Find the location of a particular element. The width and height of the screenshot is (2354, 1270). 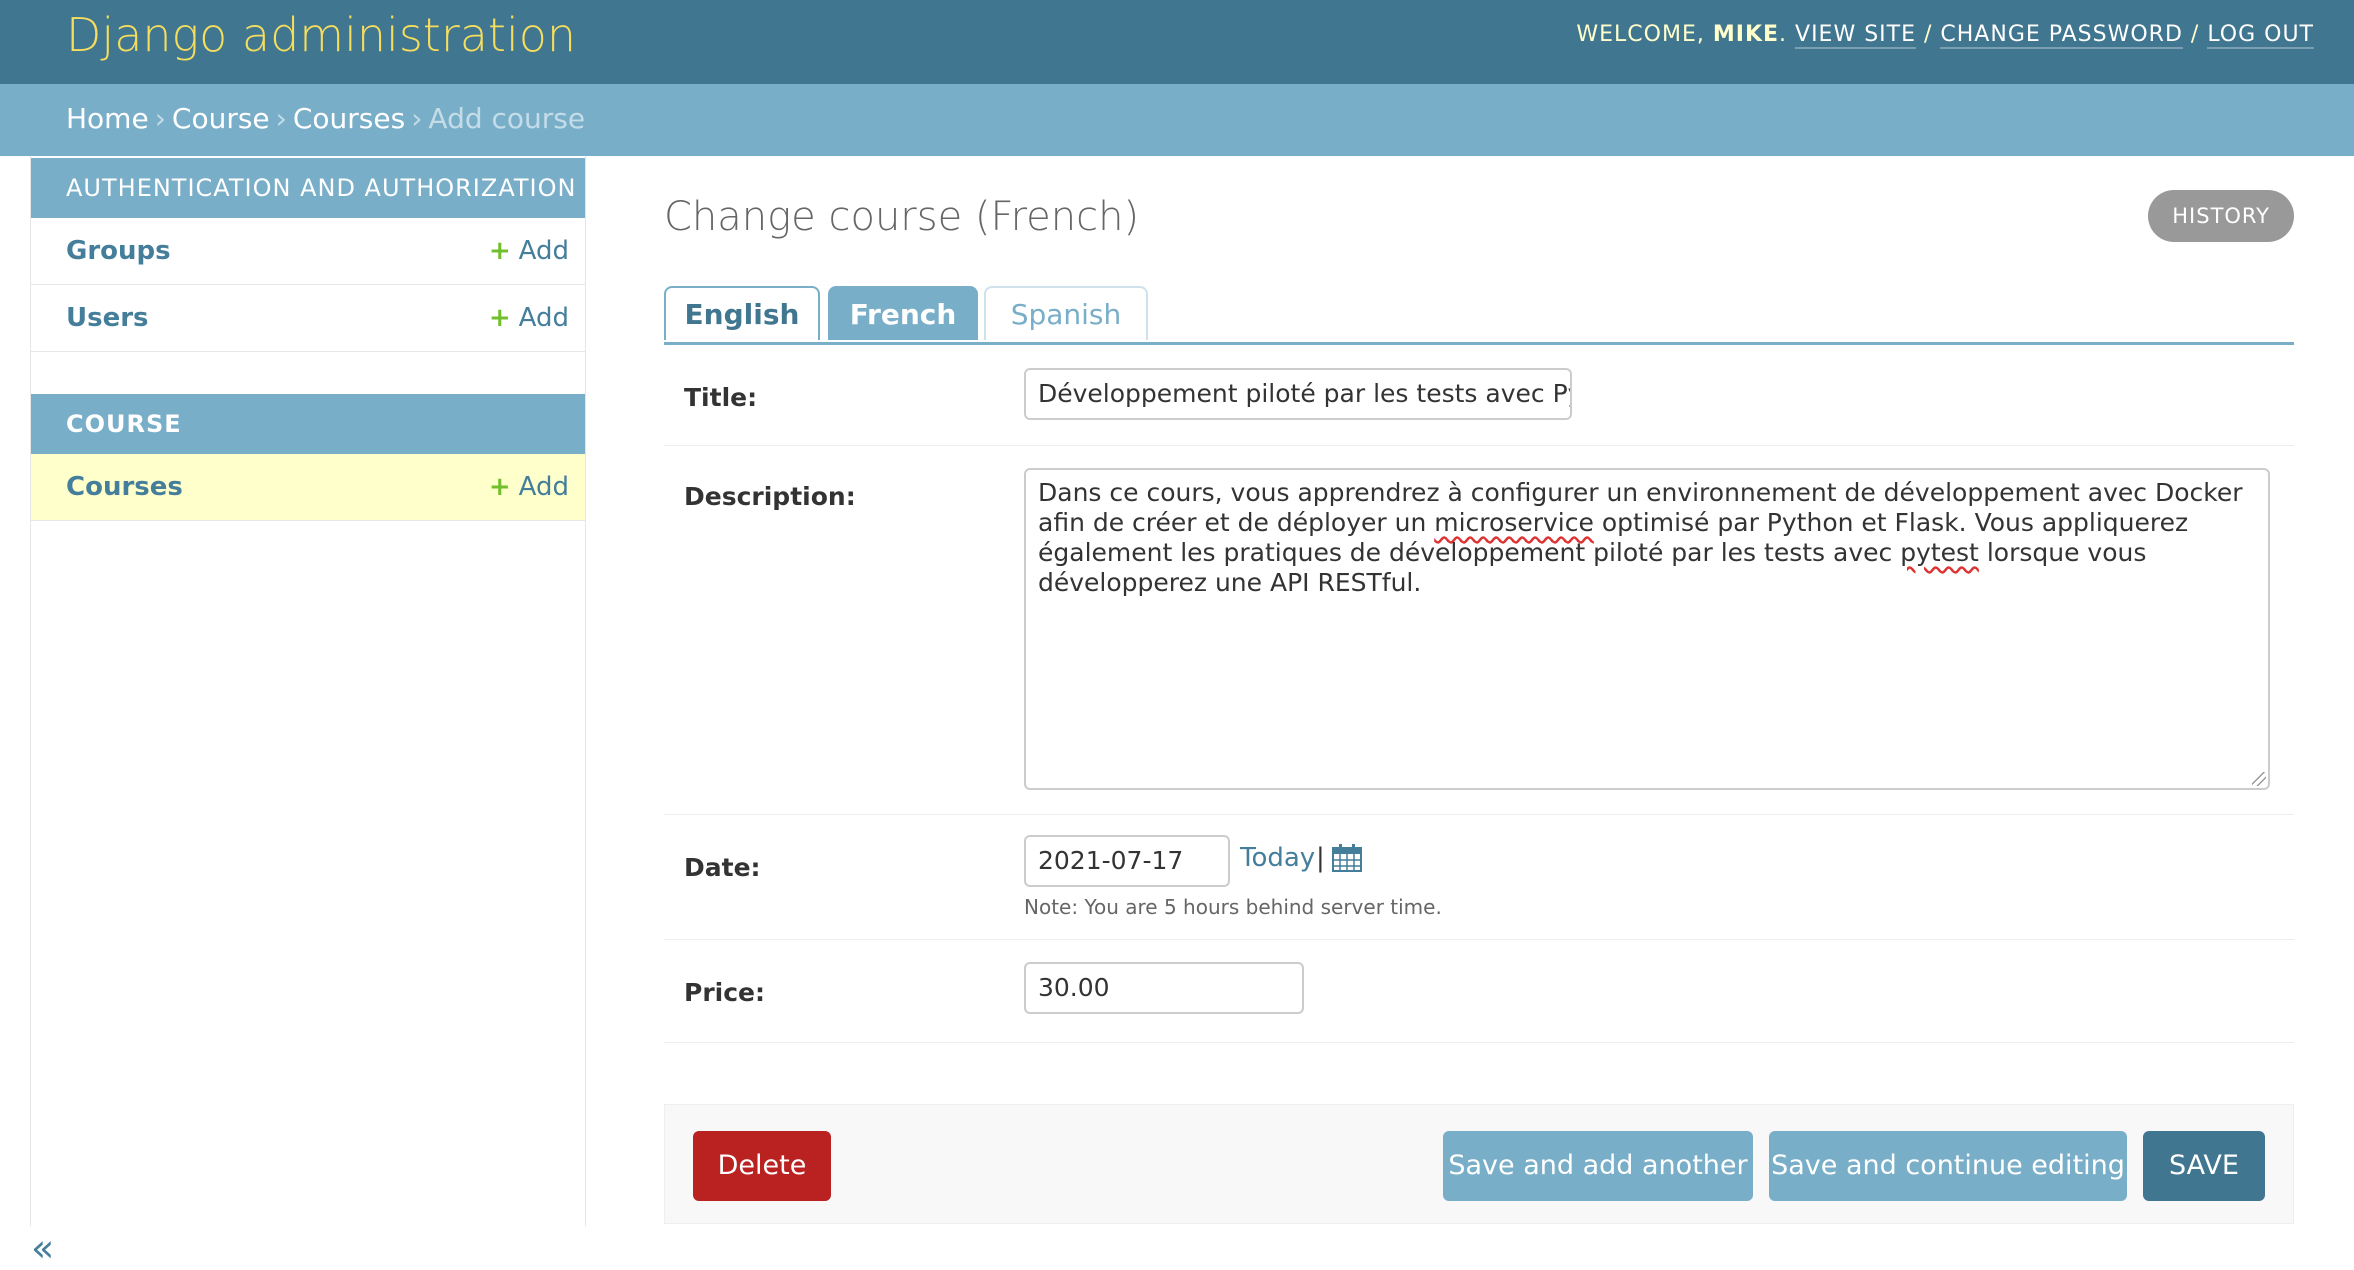

description-text: microservice is located at coordinates (1514, 522).